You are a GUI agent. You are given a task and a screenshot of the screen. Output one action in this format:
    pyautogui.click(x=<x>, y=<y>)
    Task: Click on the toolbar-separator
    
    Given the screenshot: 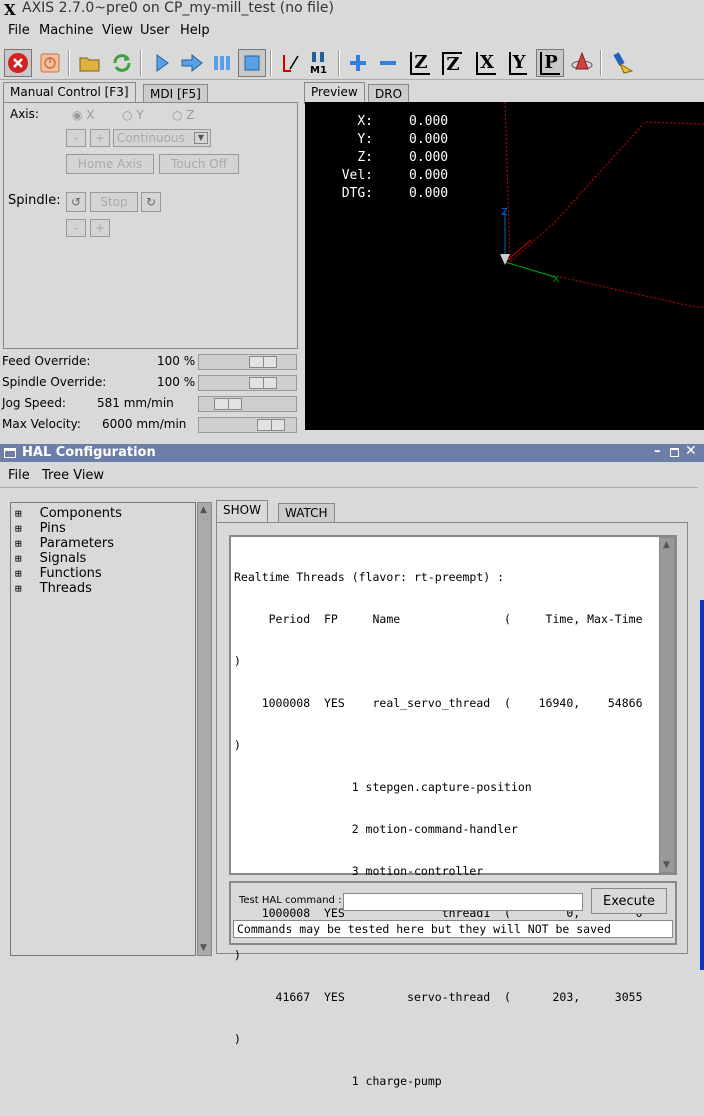 What is the action you would take?
    pyautogui.click(x=141, y=63)
    